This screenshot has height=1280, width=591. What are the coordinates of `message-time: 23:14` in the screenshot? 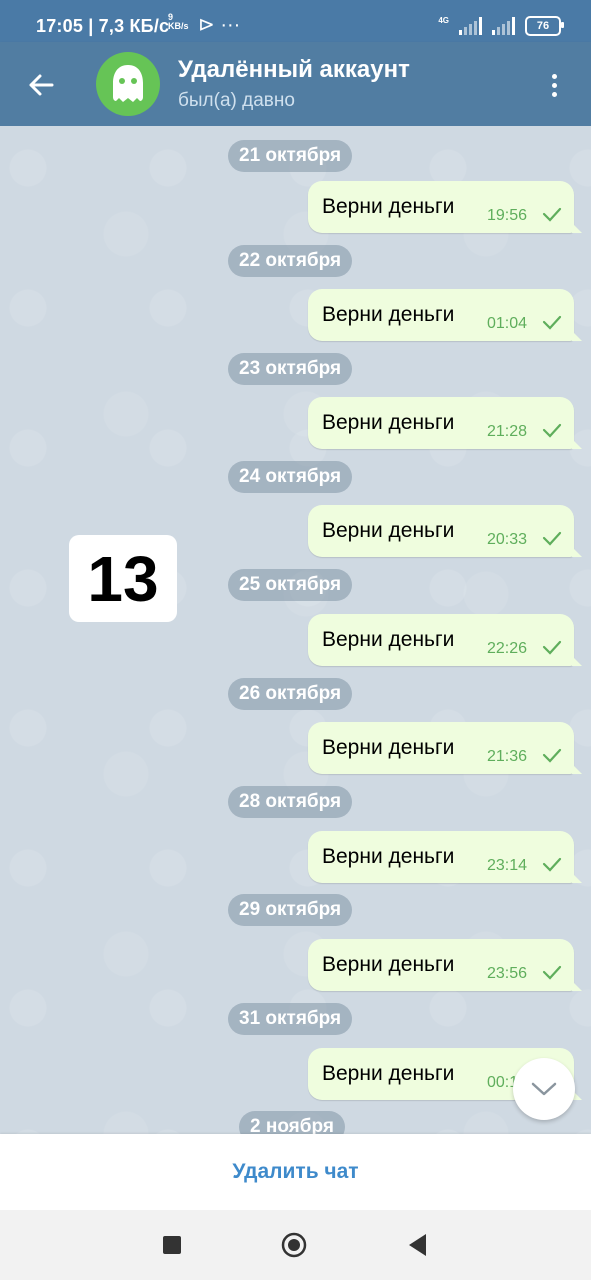 It's located at (507, 865).